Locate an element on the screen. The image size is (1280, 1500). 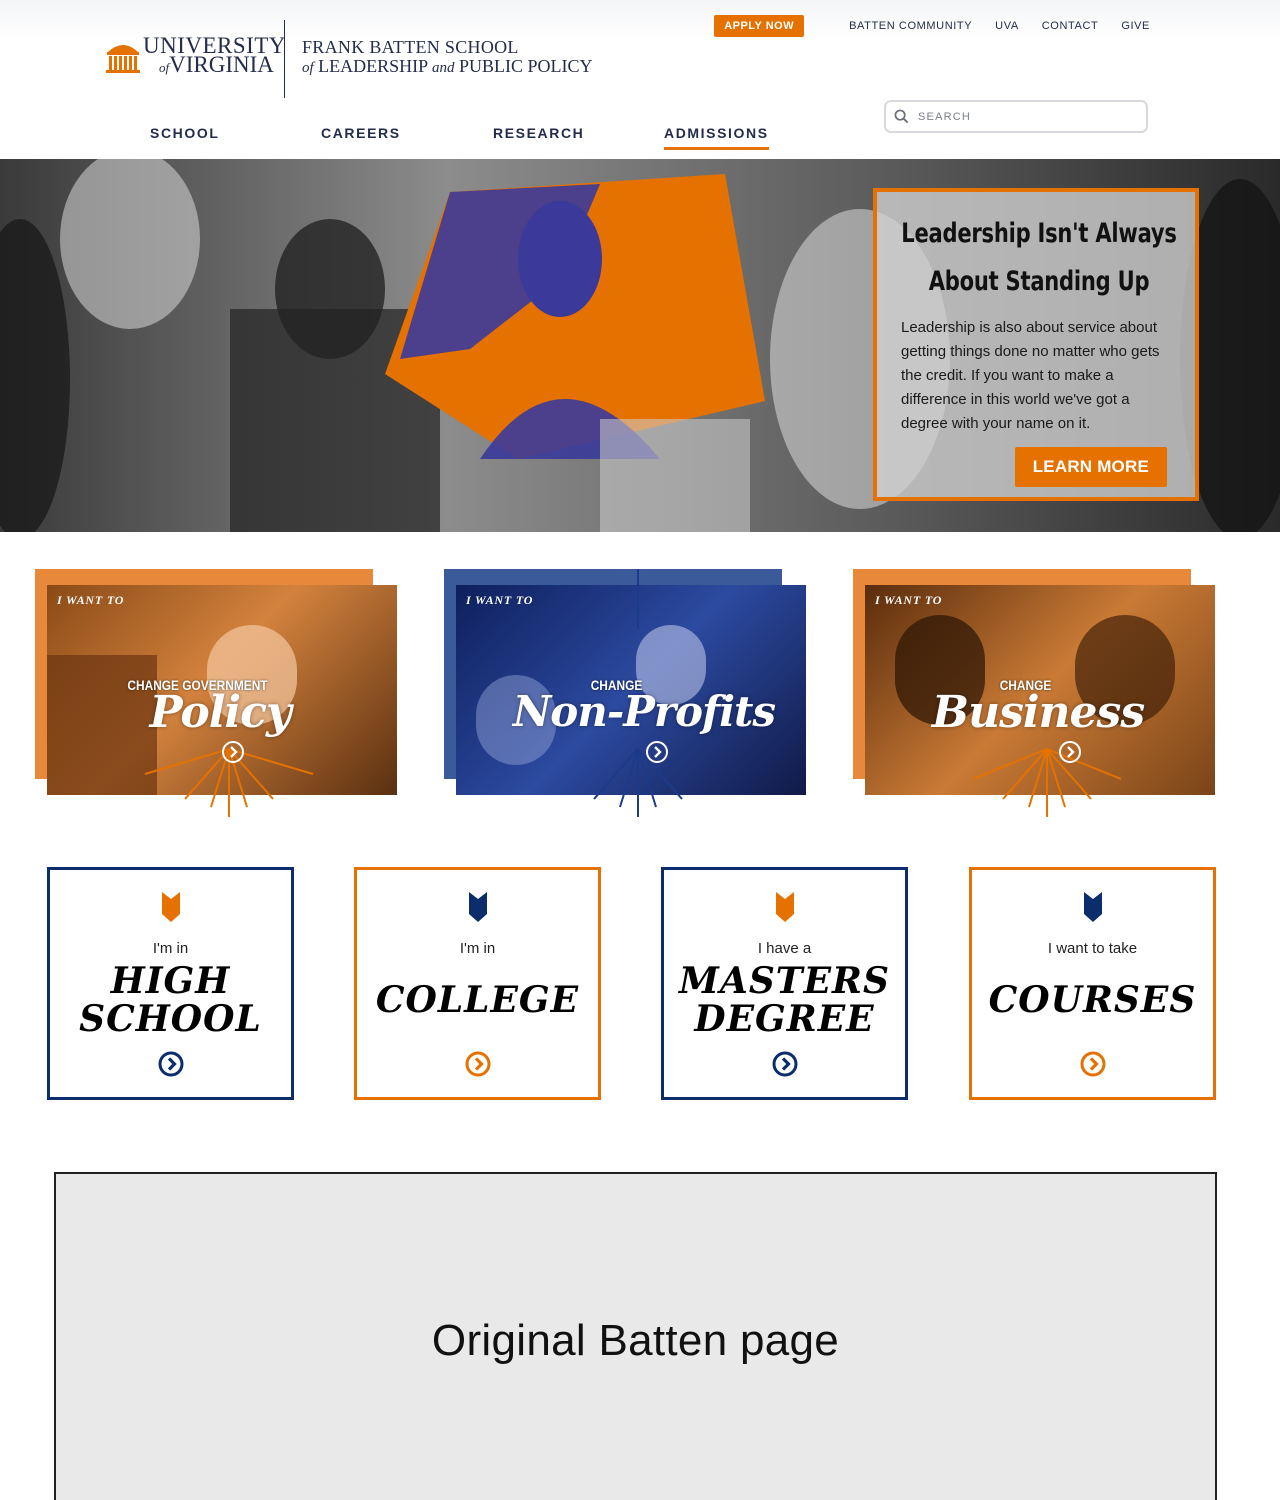
audience-high-school: I'm in HIGH SCHOOL is located at coordinates (170, 983).